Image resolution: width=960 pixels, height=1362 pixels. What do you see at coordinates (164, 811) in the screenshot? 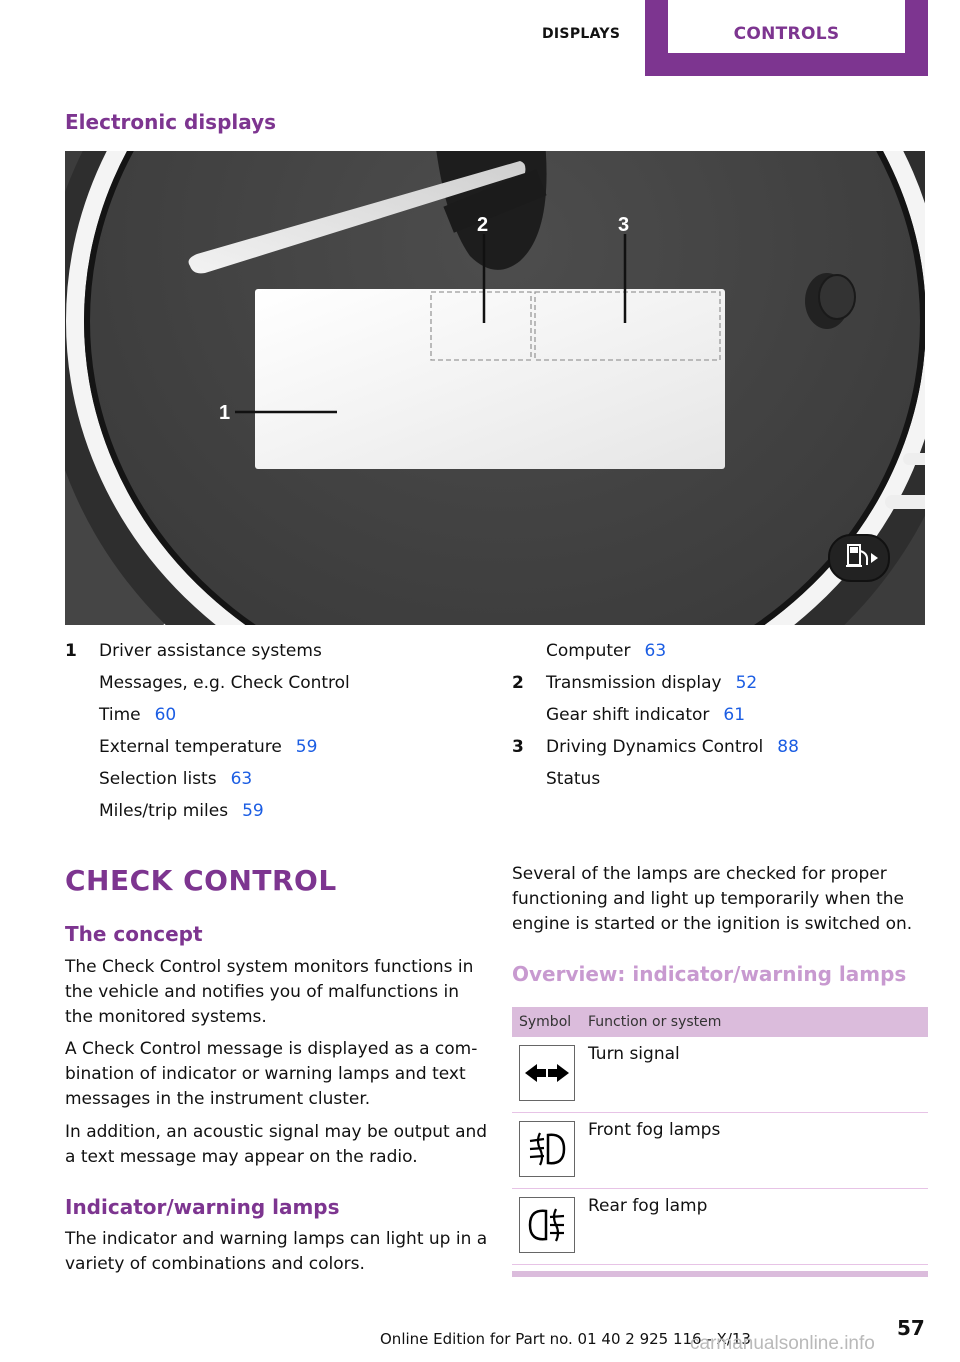
I see `legend-text: Miles/trip miles` at bounding box center [164, 811].